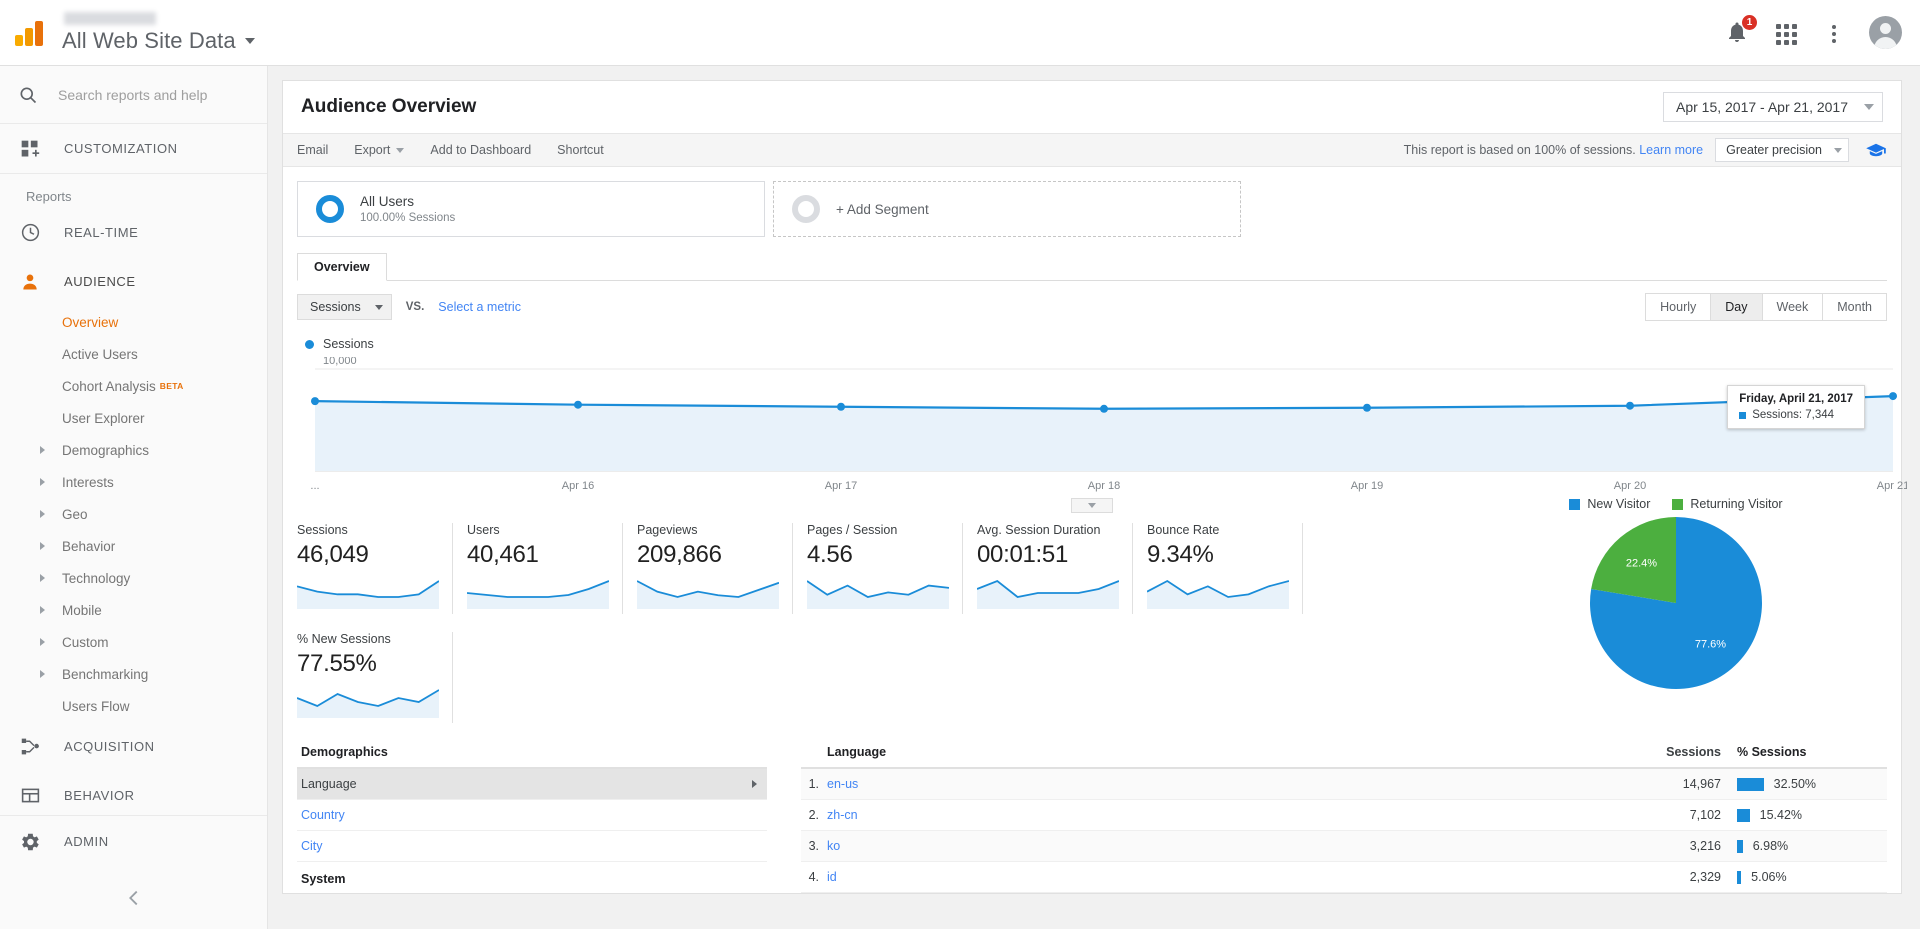 The height and width of the screenshot is (929, 1920). Describe the element at coordinates (1217, 815) in the screenshot. I see `row-language-link: zh-cn` at that location.